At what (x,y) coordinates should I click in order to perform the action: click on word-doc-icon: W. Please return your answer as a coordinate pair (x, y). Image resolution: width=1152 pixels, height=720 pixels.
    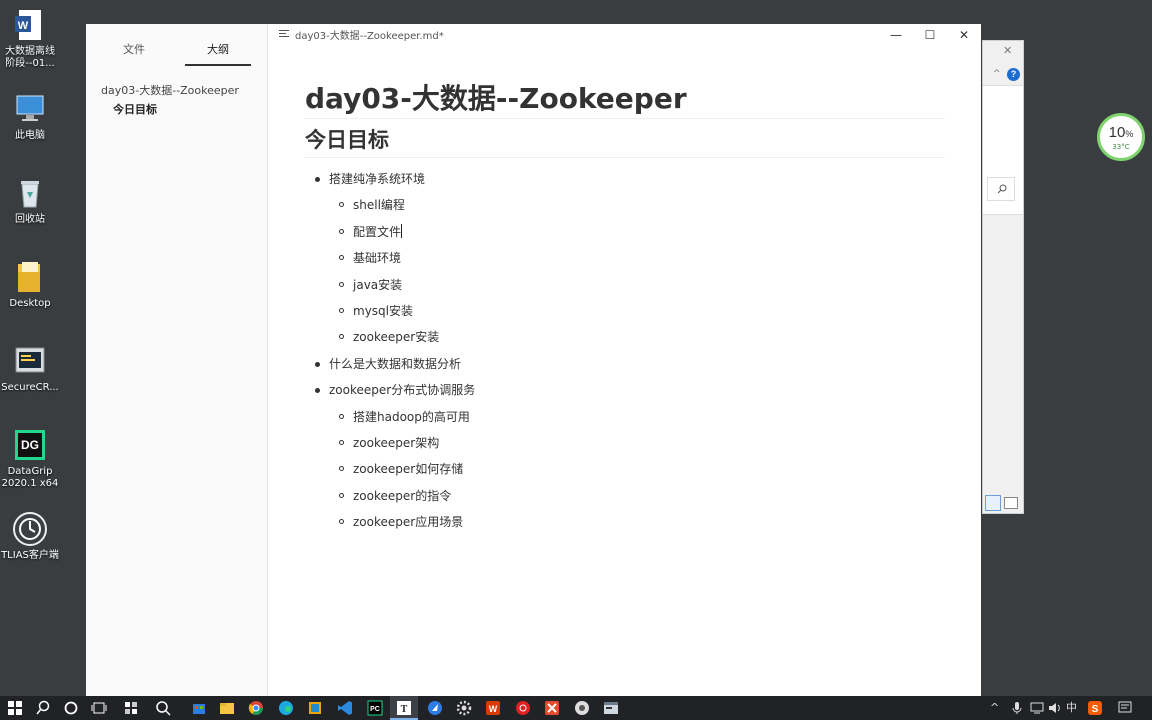
    Looking at the image, I should click on (30, 25).